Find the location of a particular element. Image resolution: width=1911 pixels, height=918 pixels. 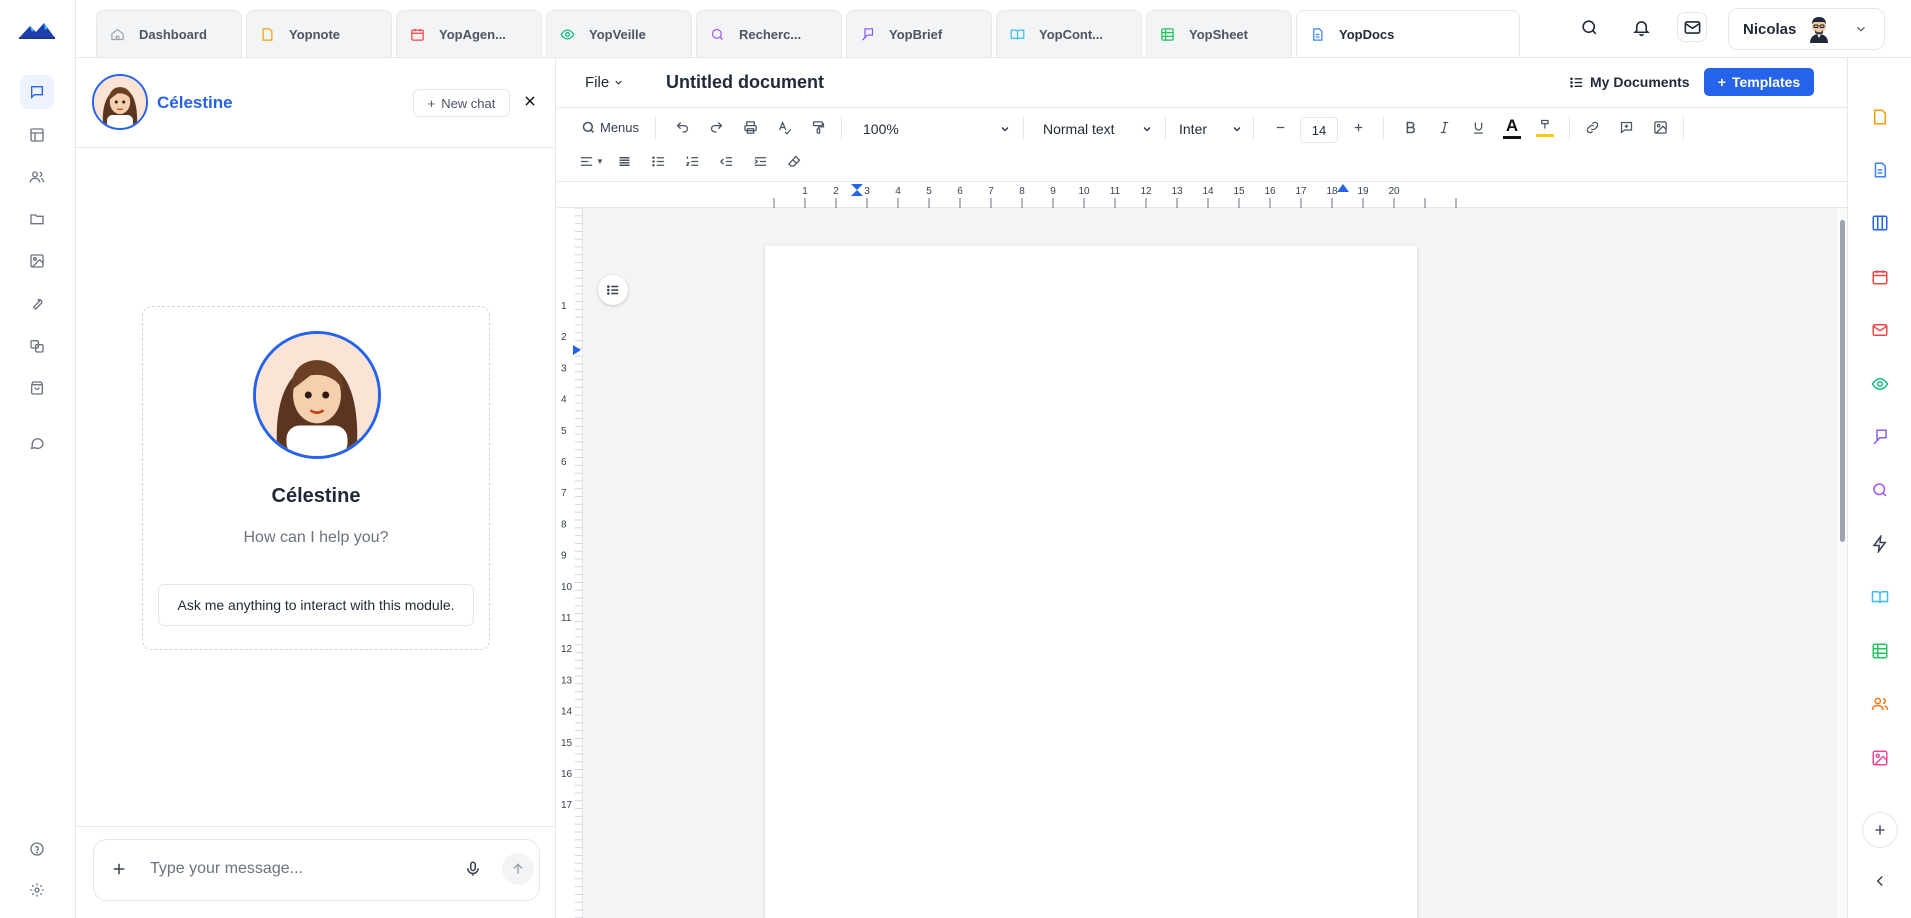

folder-rail-icon is located at coordinates (37, 219).